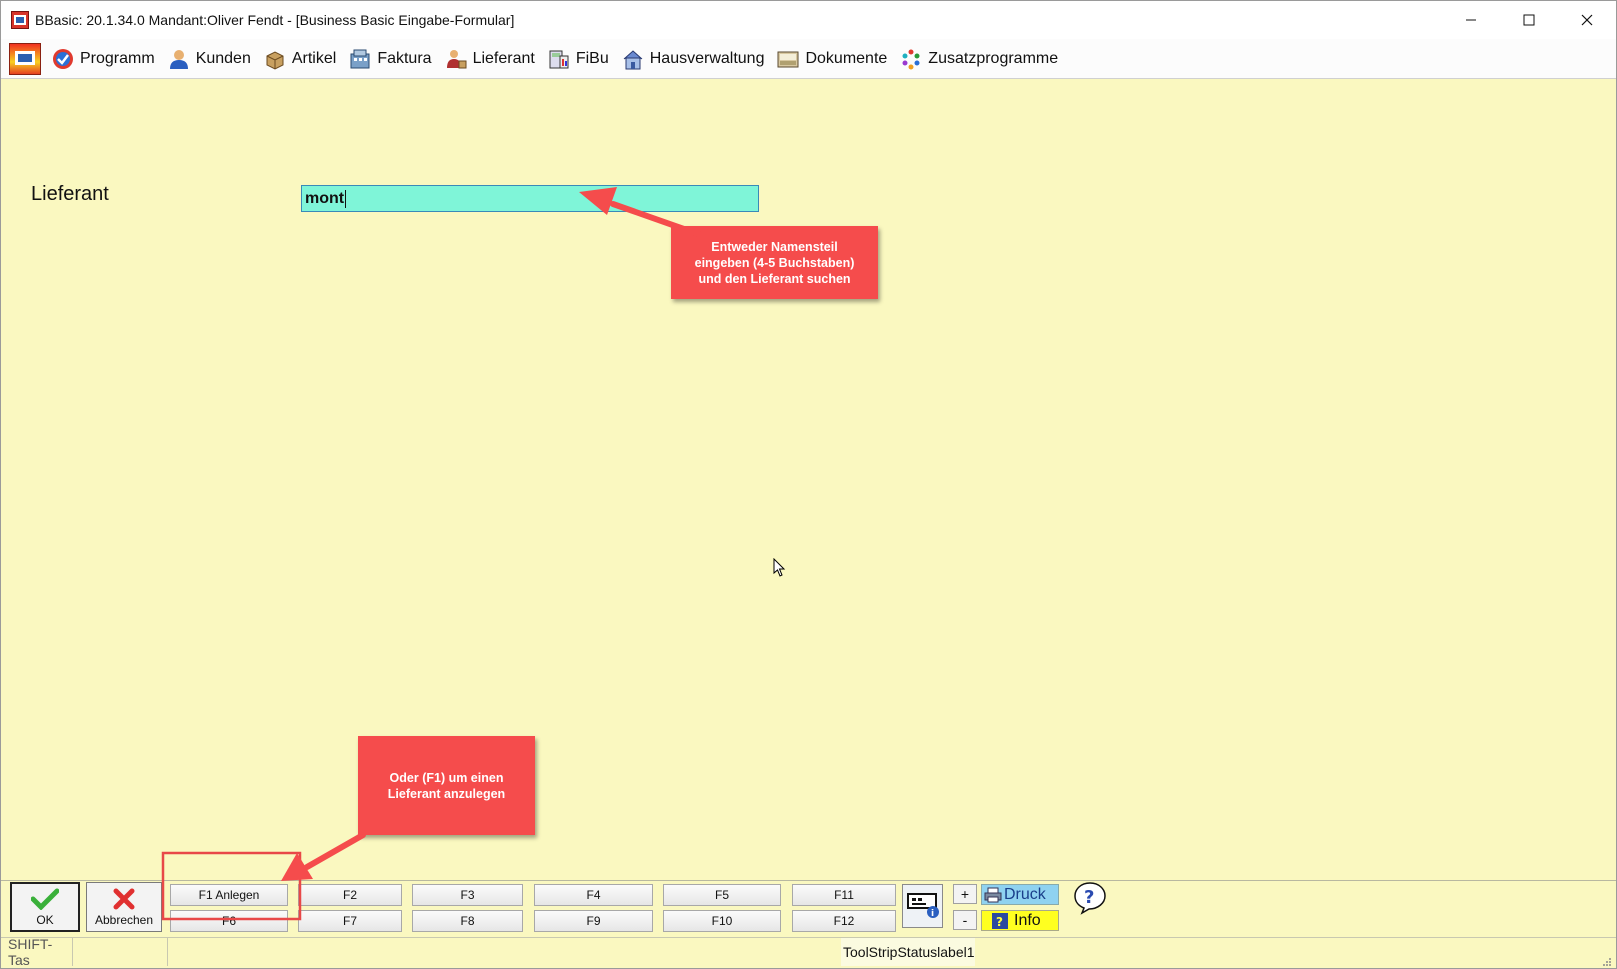  I want to click on mouse-cursor-icon, so click(780, 570).